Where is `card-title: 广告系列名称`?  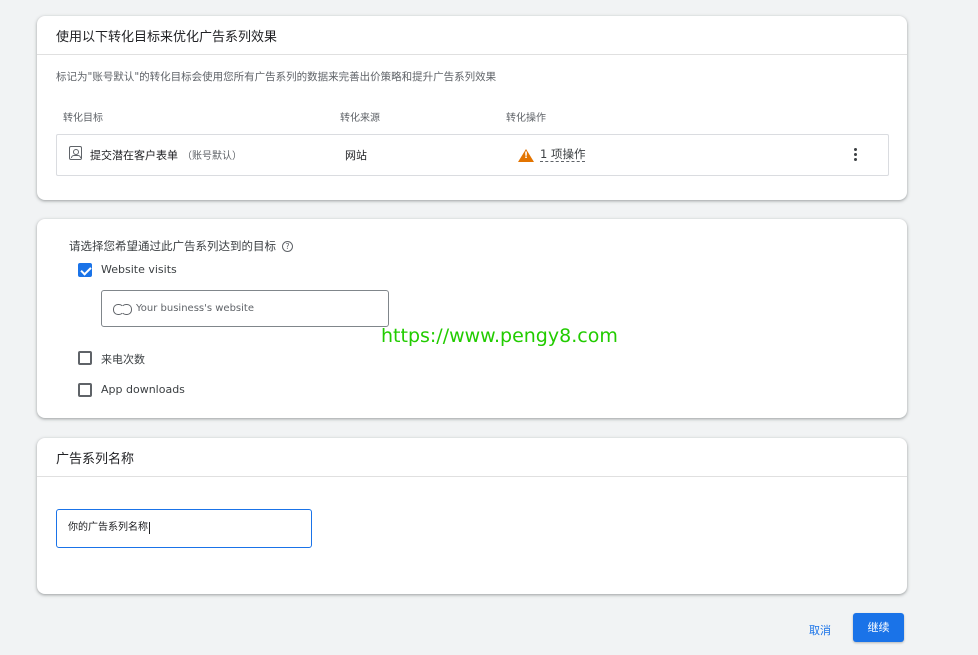
card-title: 广告系列名称 is located at coordinates (472, 457).